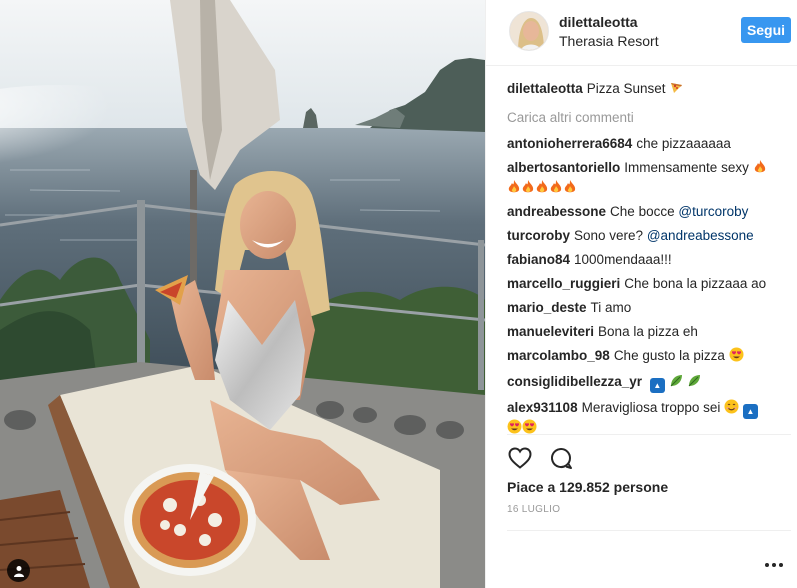 This screenshot has width=797, height=588. What do you see at coordinates (623, 259) in the screenshot?
I see `comment-text: 1000mendaaa!!!` at bounding box center [623, 259].